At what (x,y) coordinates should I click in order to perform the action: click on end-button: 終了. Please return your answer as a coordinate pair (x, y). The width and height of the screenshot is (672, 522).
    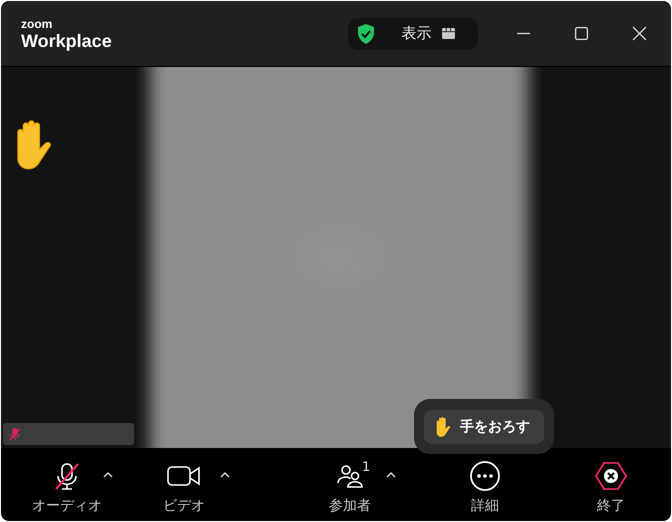
    Looking at the image, I should click on (611, 487).